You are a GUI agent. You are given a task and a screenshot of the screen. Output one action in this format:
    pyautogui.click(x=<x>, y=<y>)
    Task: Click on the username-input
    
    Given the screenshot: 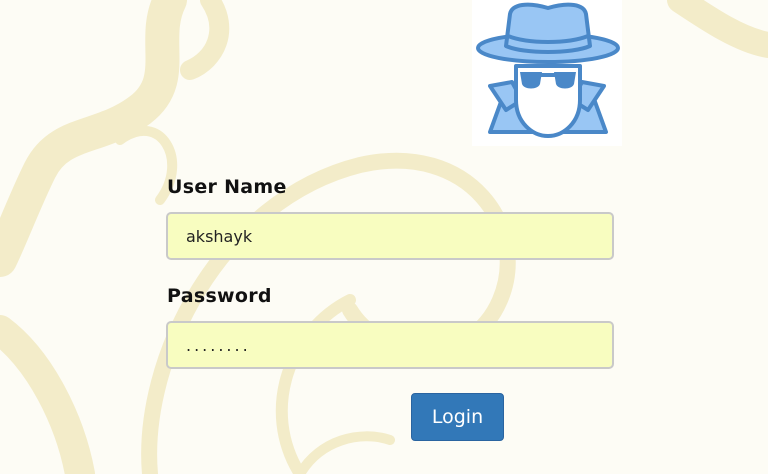 What is the action you would take?
    pyautogui.click(x=390, y=236)
    